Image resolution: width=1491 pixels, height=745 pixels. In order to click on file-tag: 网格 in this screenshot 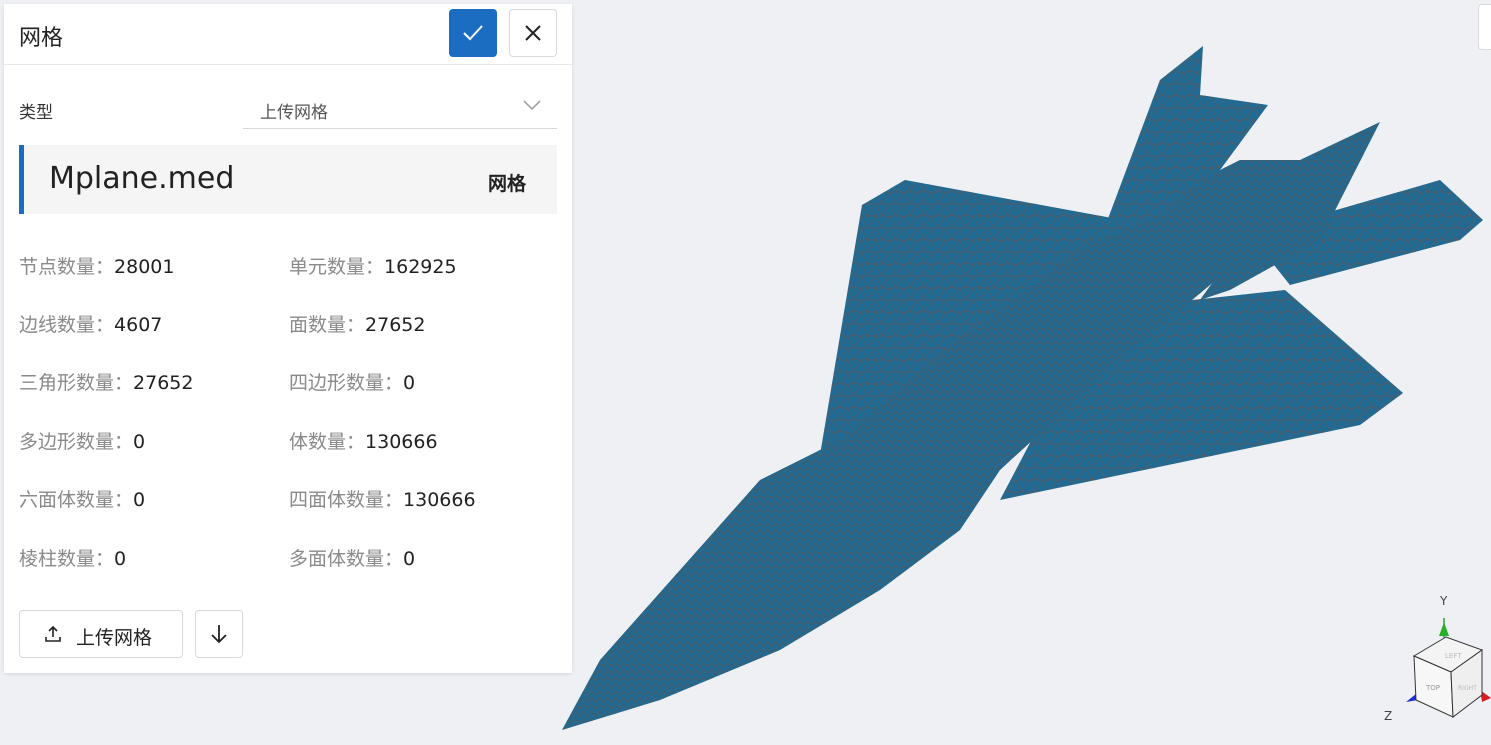, I will do `click(506, 184)`.